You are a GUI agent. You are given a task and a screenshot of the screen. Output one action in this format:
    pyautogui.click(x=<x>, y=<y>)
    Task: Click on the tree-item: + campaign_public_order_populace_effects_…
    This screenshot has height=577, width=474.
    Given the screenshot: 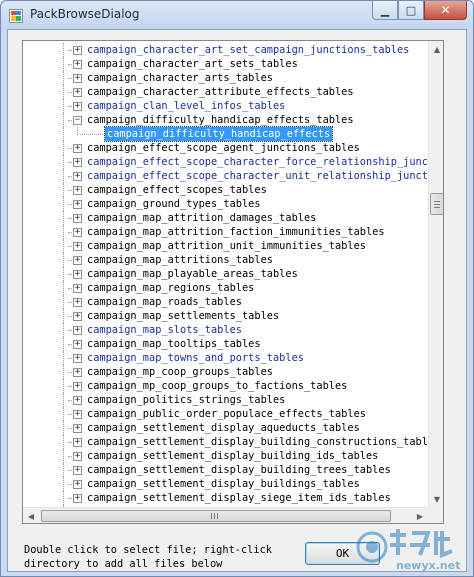 What is the action you would take?
    pyautogui.click(x=225, y=414)
    